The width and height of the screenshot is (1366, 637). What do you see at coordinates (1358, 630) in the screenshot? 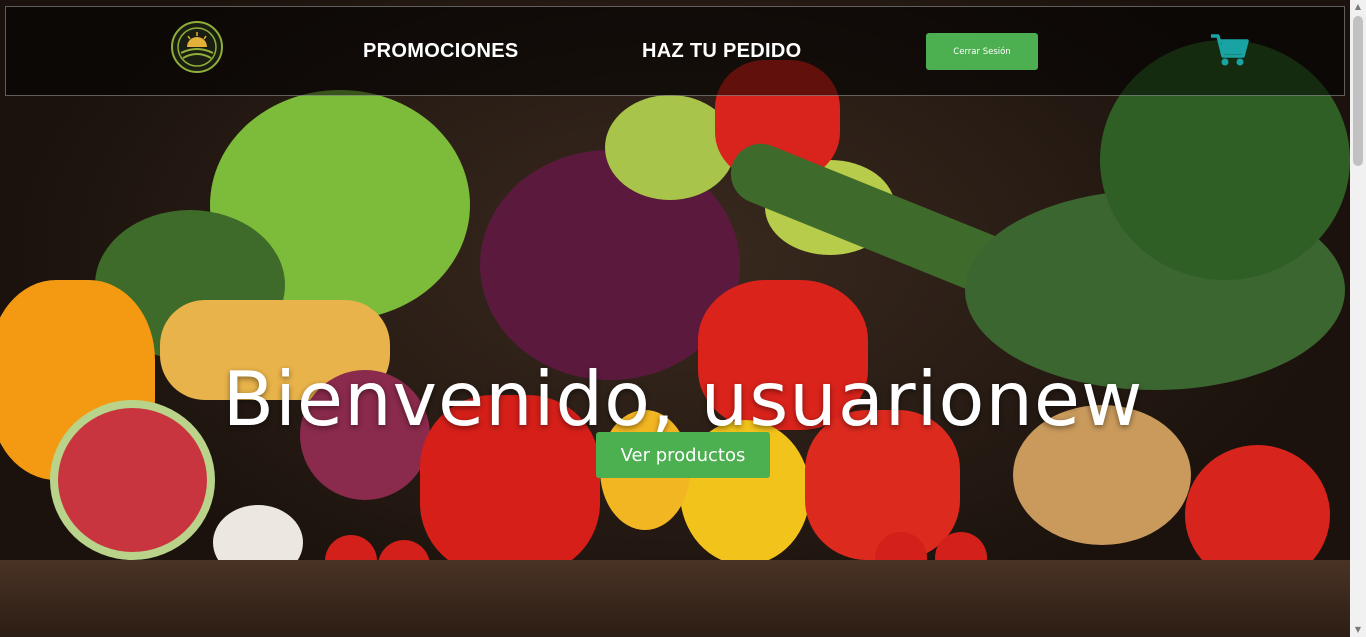
I see `arrow-down-icon: ▼` at bounding box center [1358, 630].